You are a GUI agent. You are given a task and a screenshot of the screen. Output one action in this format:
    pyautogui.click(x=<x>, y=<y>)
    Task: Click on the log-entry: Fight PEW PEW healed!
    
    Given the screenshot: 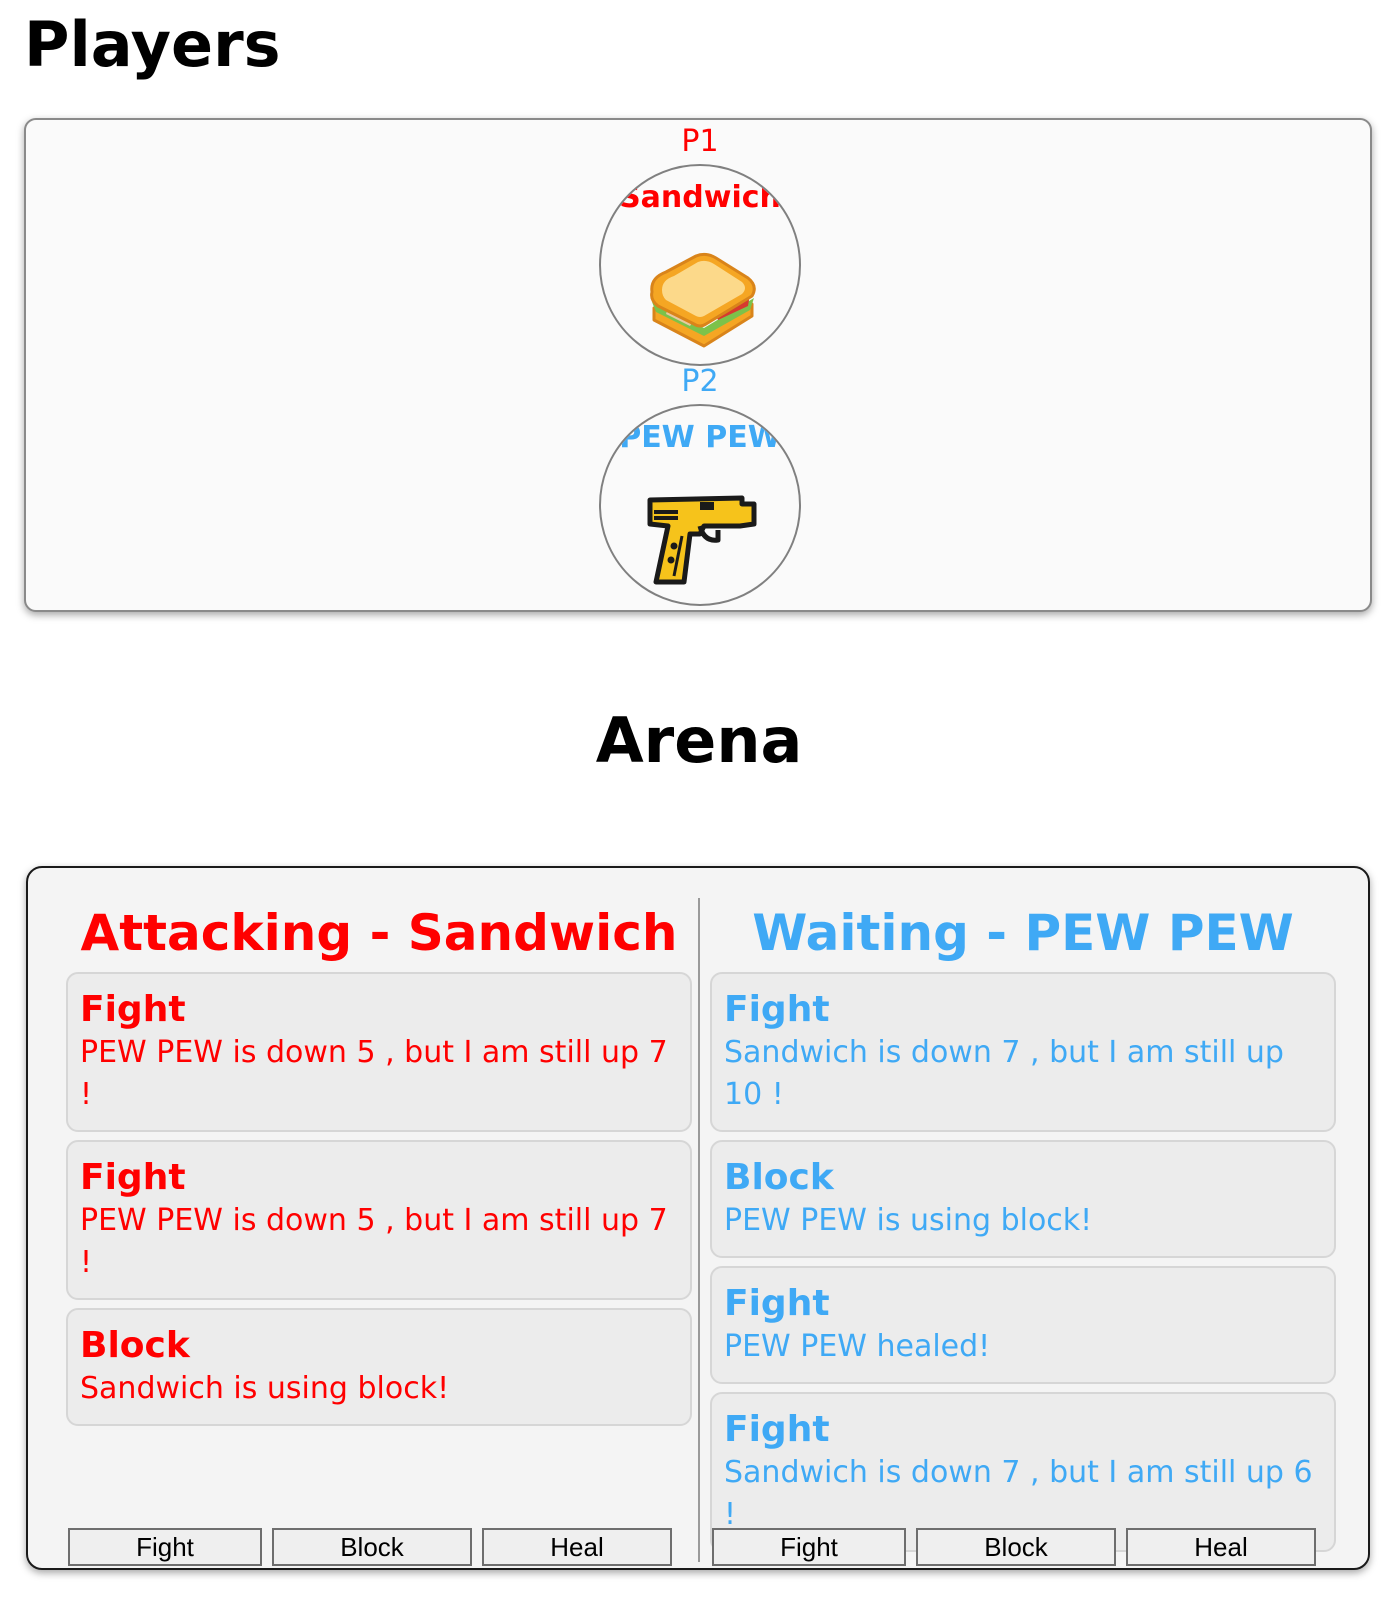 What is the action you would take?
    pyautogui.click(x=1023, y=1325)
    